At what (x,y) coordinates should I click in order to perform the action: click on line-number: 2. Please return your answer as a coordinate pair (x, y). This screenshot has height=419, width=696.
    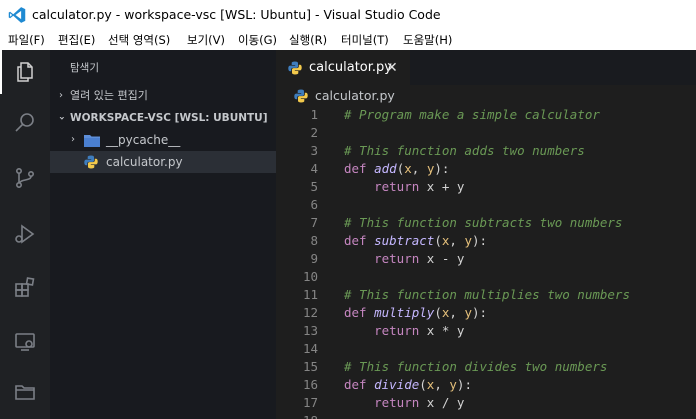
    Looking at the image, I should click on (314, 132).